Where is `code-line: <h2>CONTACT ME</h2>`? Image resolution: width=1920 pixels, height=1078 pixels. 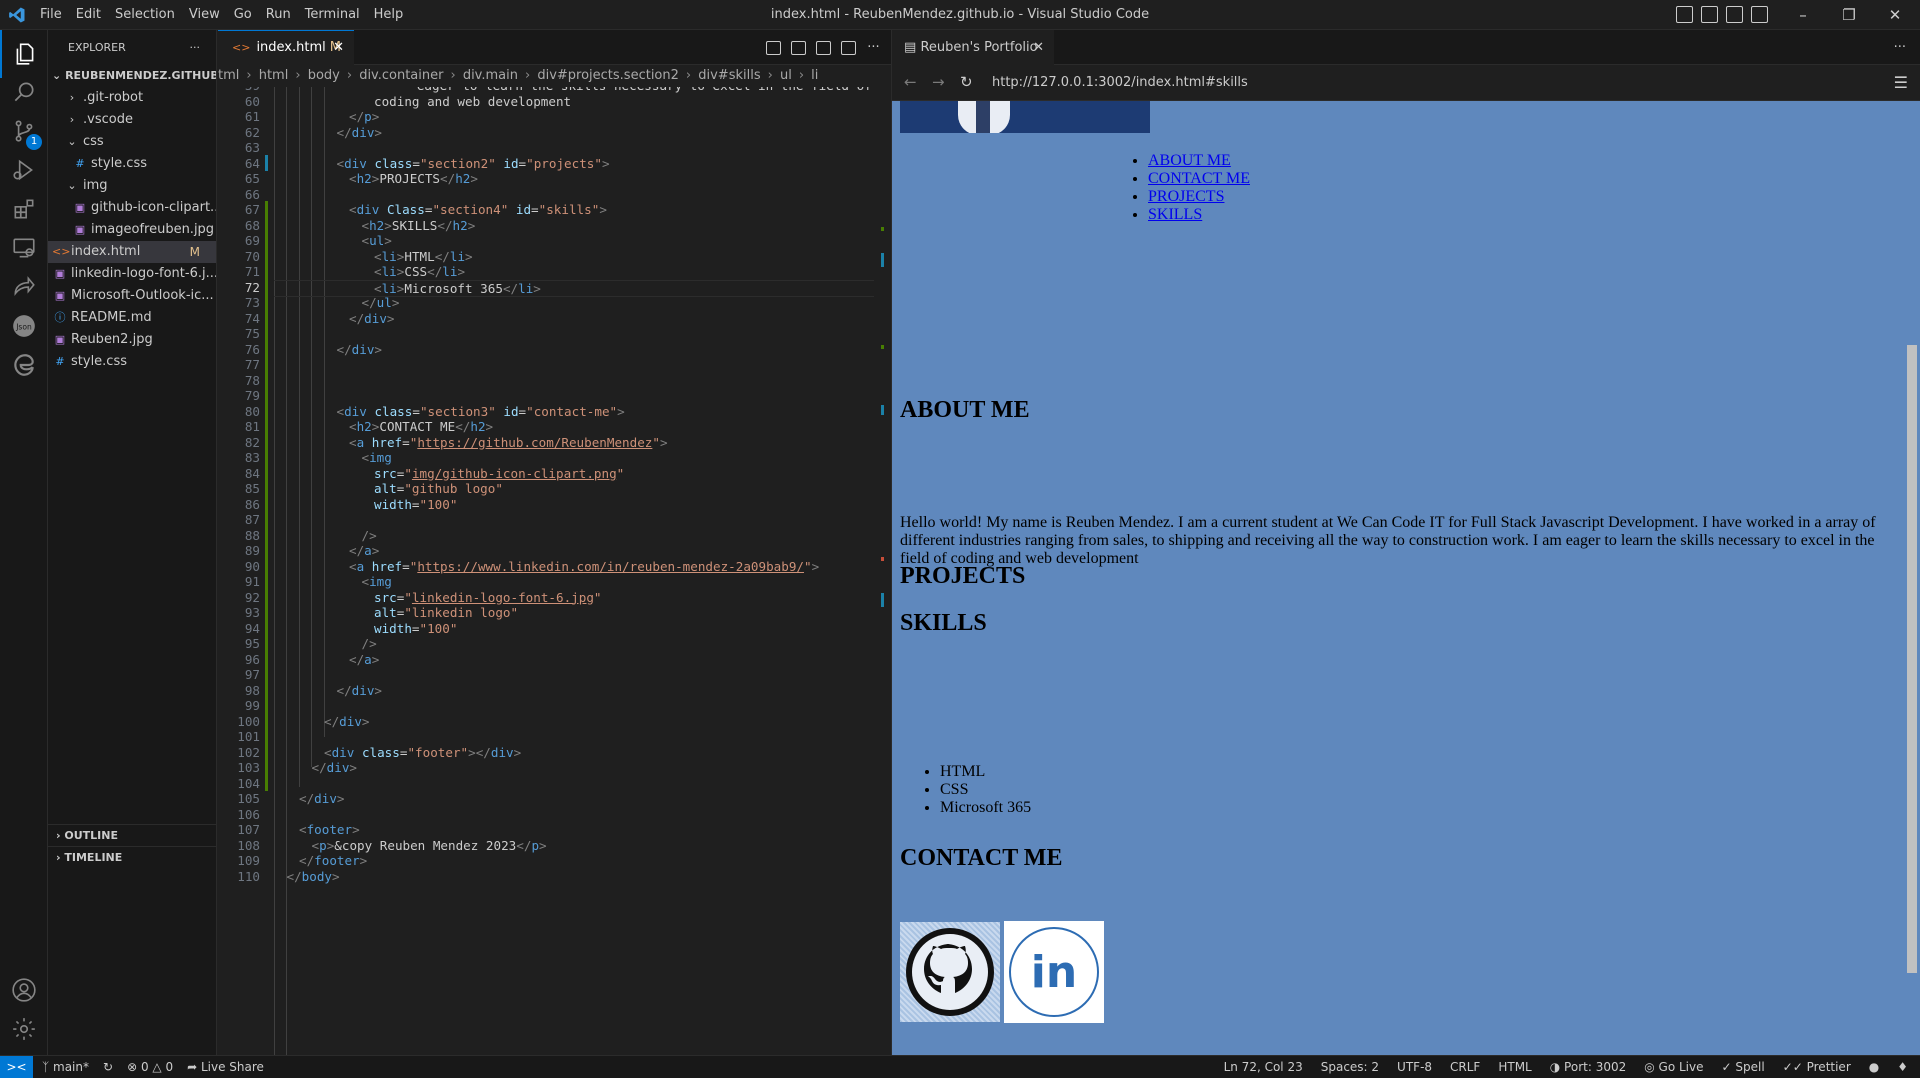
code-line: <h2>CONTACT ME</h2> is located at coordinates (383, 426).